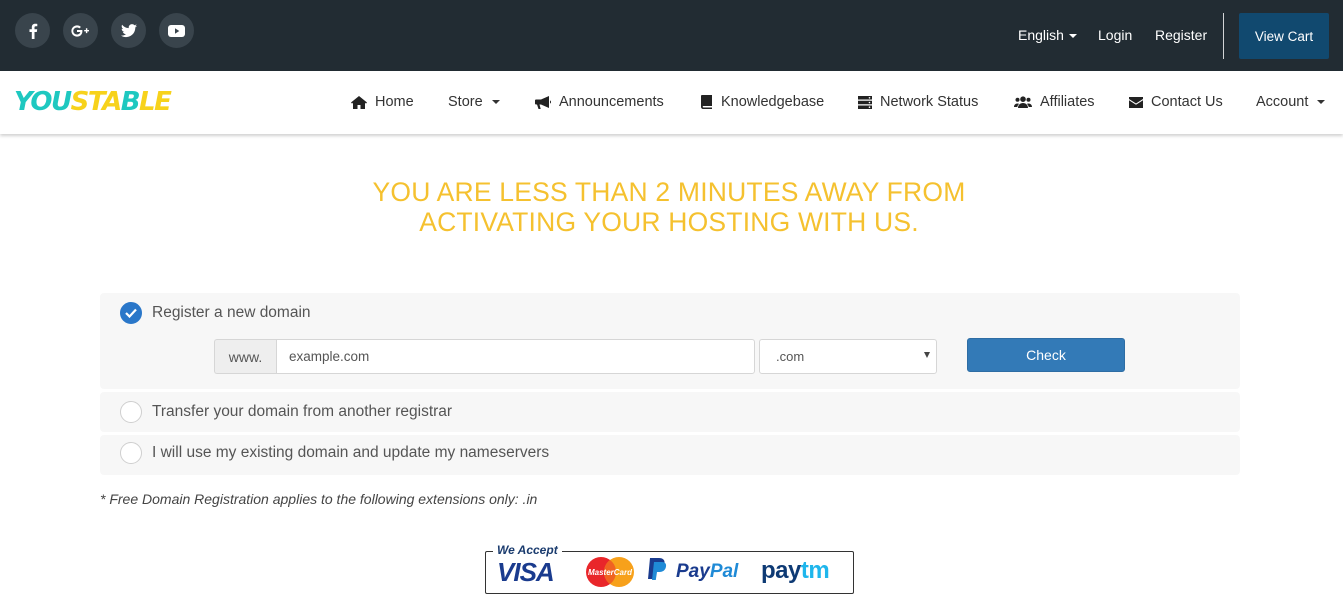 The height and width of the screenshot is (613, 1343). What do you see at coordinates (1136, 102) in the screenshot?
I see `envelope-icon` at bounding box center [1136, 102].